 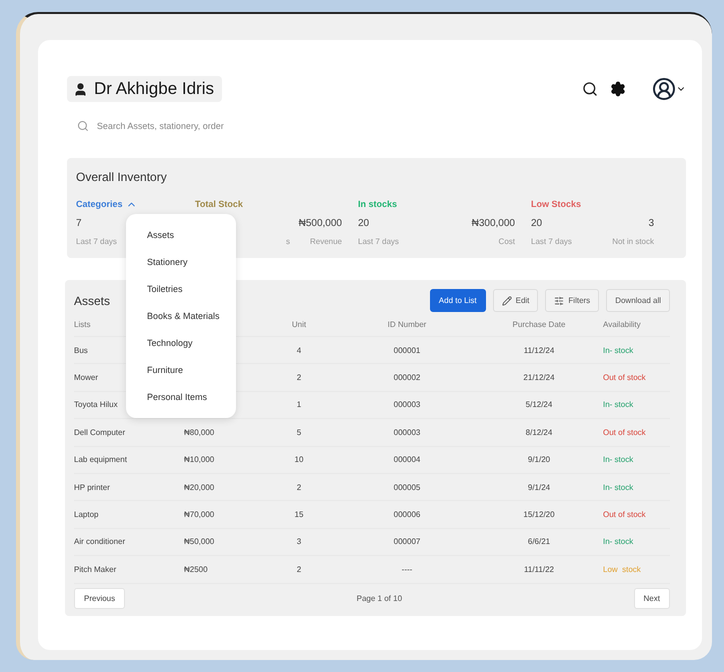 What do you see at coordinates (299, 405) in the screenshot?
I see `table-cell: 1` at bounding box center [299, 405].